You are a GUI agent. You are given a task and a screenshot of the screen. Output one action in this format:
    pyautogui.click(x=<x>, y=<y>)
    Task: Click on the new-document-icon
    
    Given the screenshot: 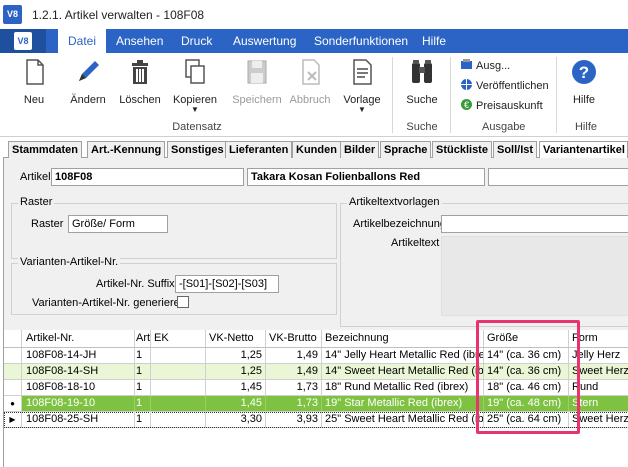 What is the action you would take?
    pyautogui.click(x=35, y=72)
    